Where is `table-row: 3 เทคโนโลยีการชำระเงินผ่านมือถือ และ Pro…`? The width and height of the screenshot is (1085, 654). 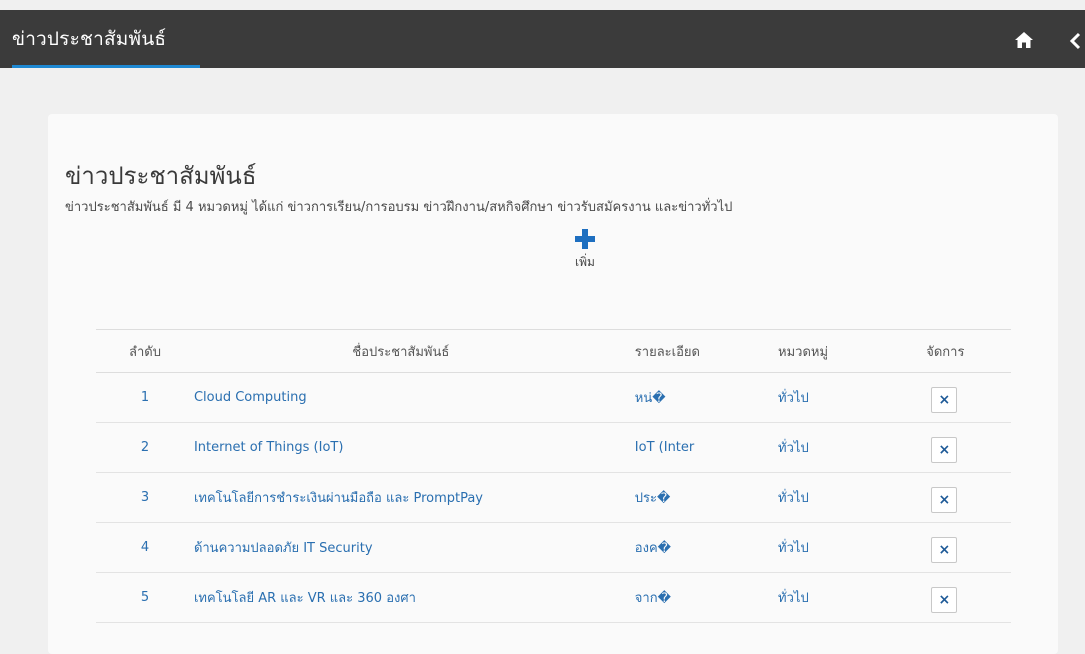 table-row: 3 เทคโนโลยีการชำระเงินผ่านมือถือ และ Pro… is located at coordinates (553, 497).